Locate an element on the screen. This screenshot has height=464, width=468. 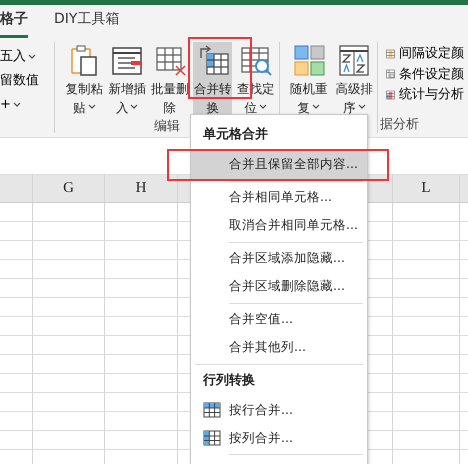
group-label: 编辑 is located at coordinates (167, 127).